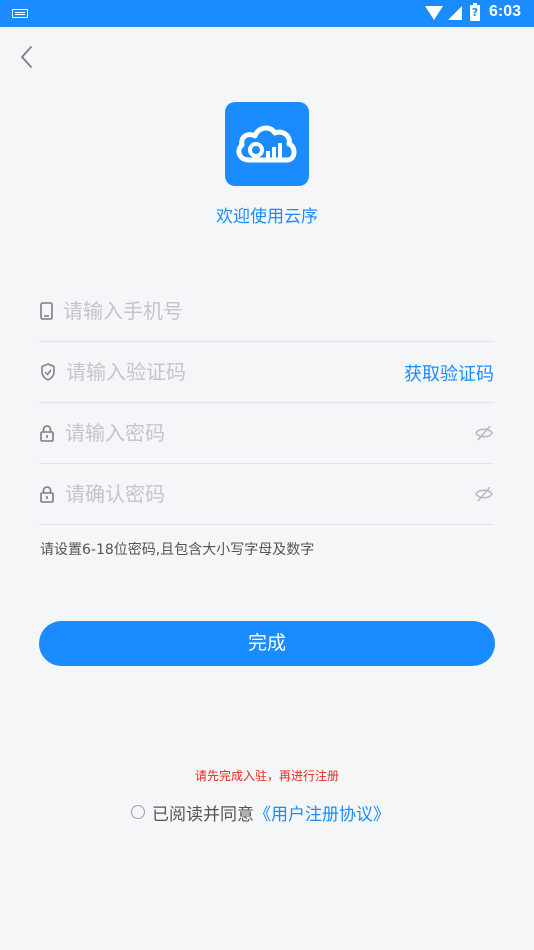 This screenshot has width=534, height=950. What do you see at coordinates (177, 550) in the screenshot?
I see `password-hint: 请设置6-18位密码,且包含大小写字母及数字` at bounding box center [177, 550].